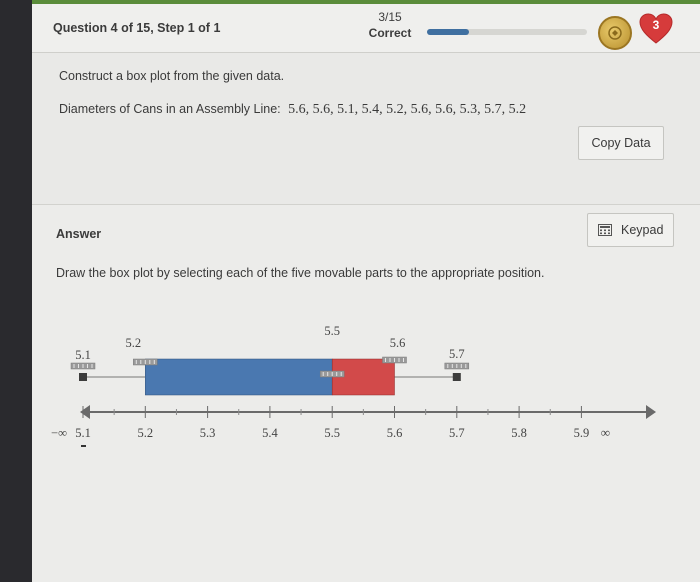 This screenshot has height=582, width=700. Describe the element at coordinates (456, 377) in the screenshot. I see `max-marker` at that location.